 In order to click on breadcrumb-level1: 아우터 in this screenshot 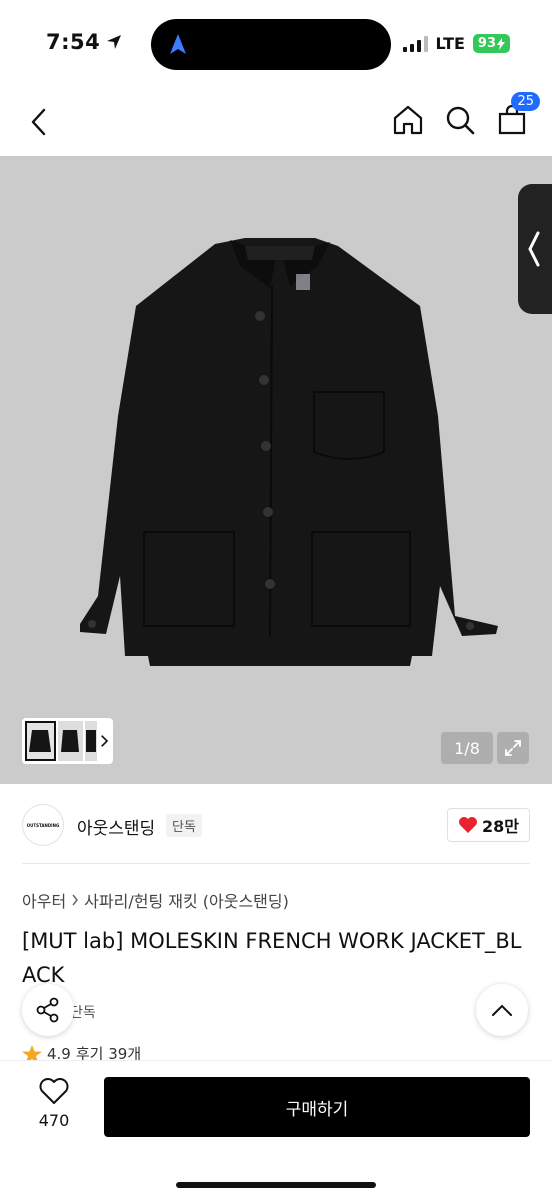, I will do `click(44, 900)`.